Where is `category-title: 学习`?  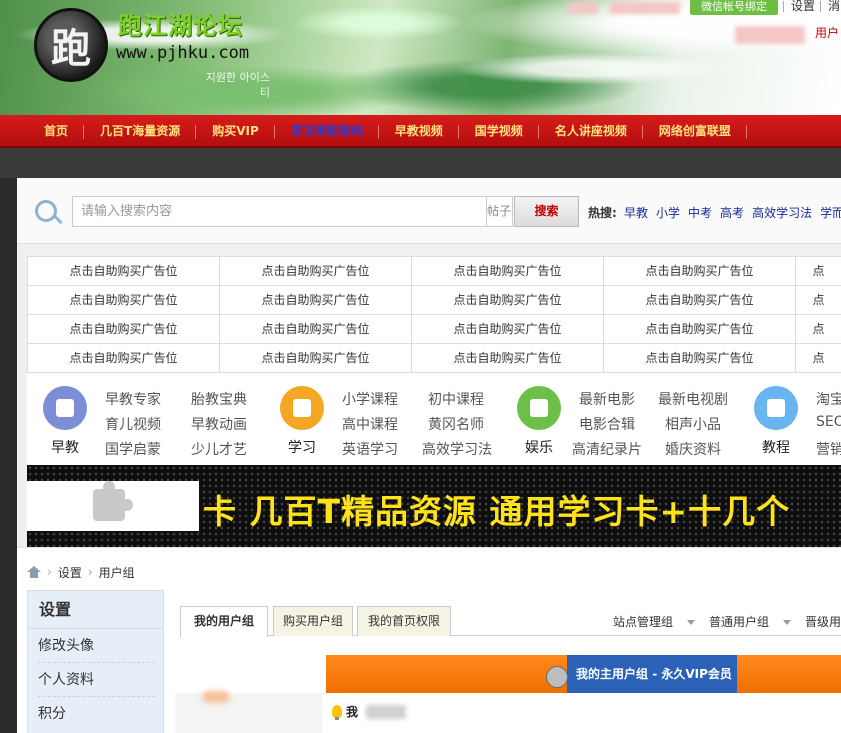 category-title: 学习 is located at coordinates (302, 447).